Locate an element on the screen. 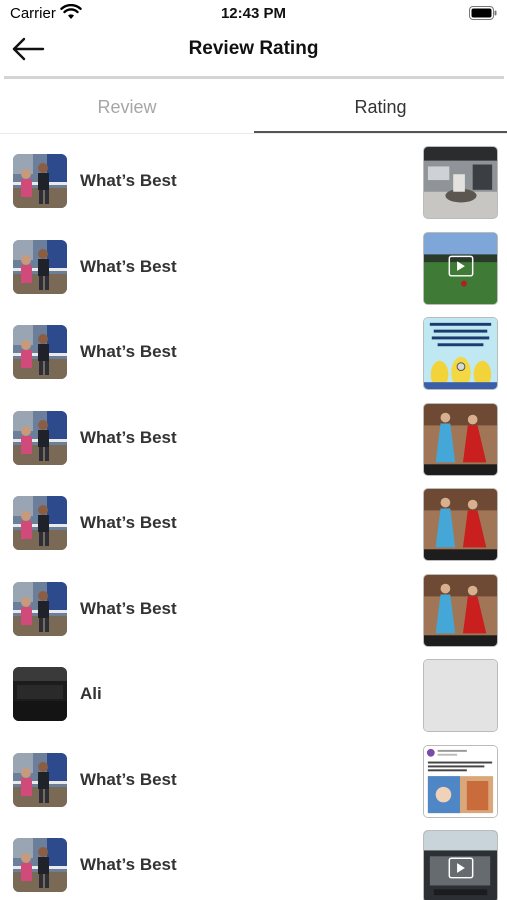 This screenshot has width=507, height=900. page-title: Review Rating is located at coordinates (253, 48).